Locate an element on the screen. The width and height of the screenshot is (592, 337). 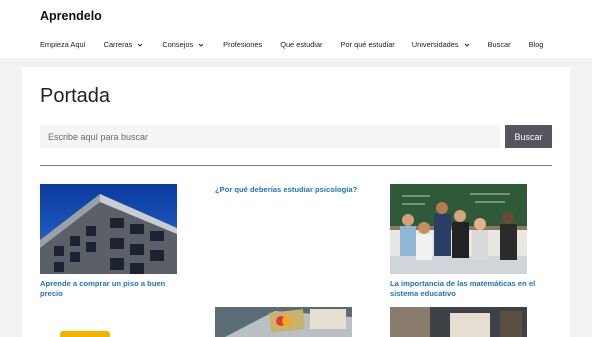
site-title: Aprendelo is located at coordinates (71, 16).